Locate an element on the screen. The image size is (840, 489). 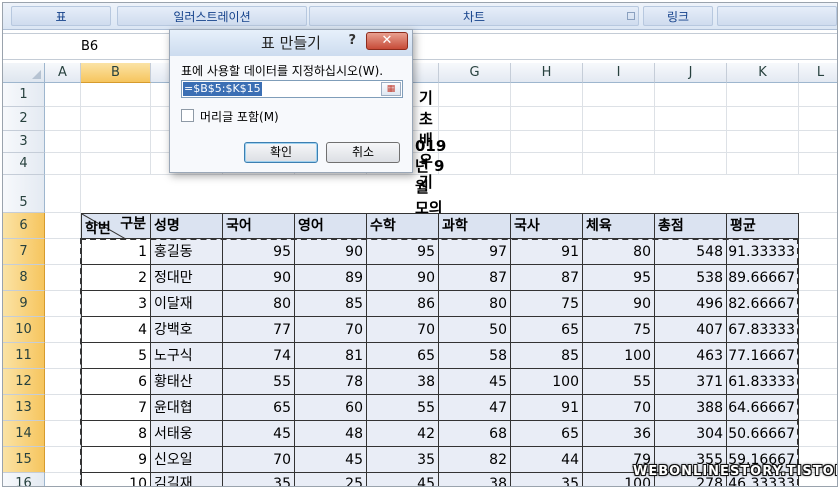
column-header-g: G is located at coordinates (475, 73).